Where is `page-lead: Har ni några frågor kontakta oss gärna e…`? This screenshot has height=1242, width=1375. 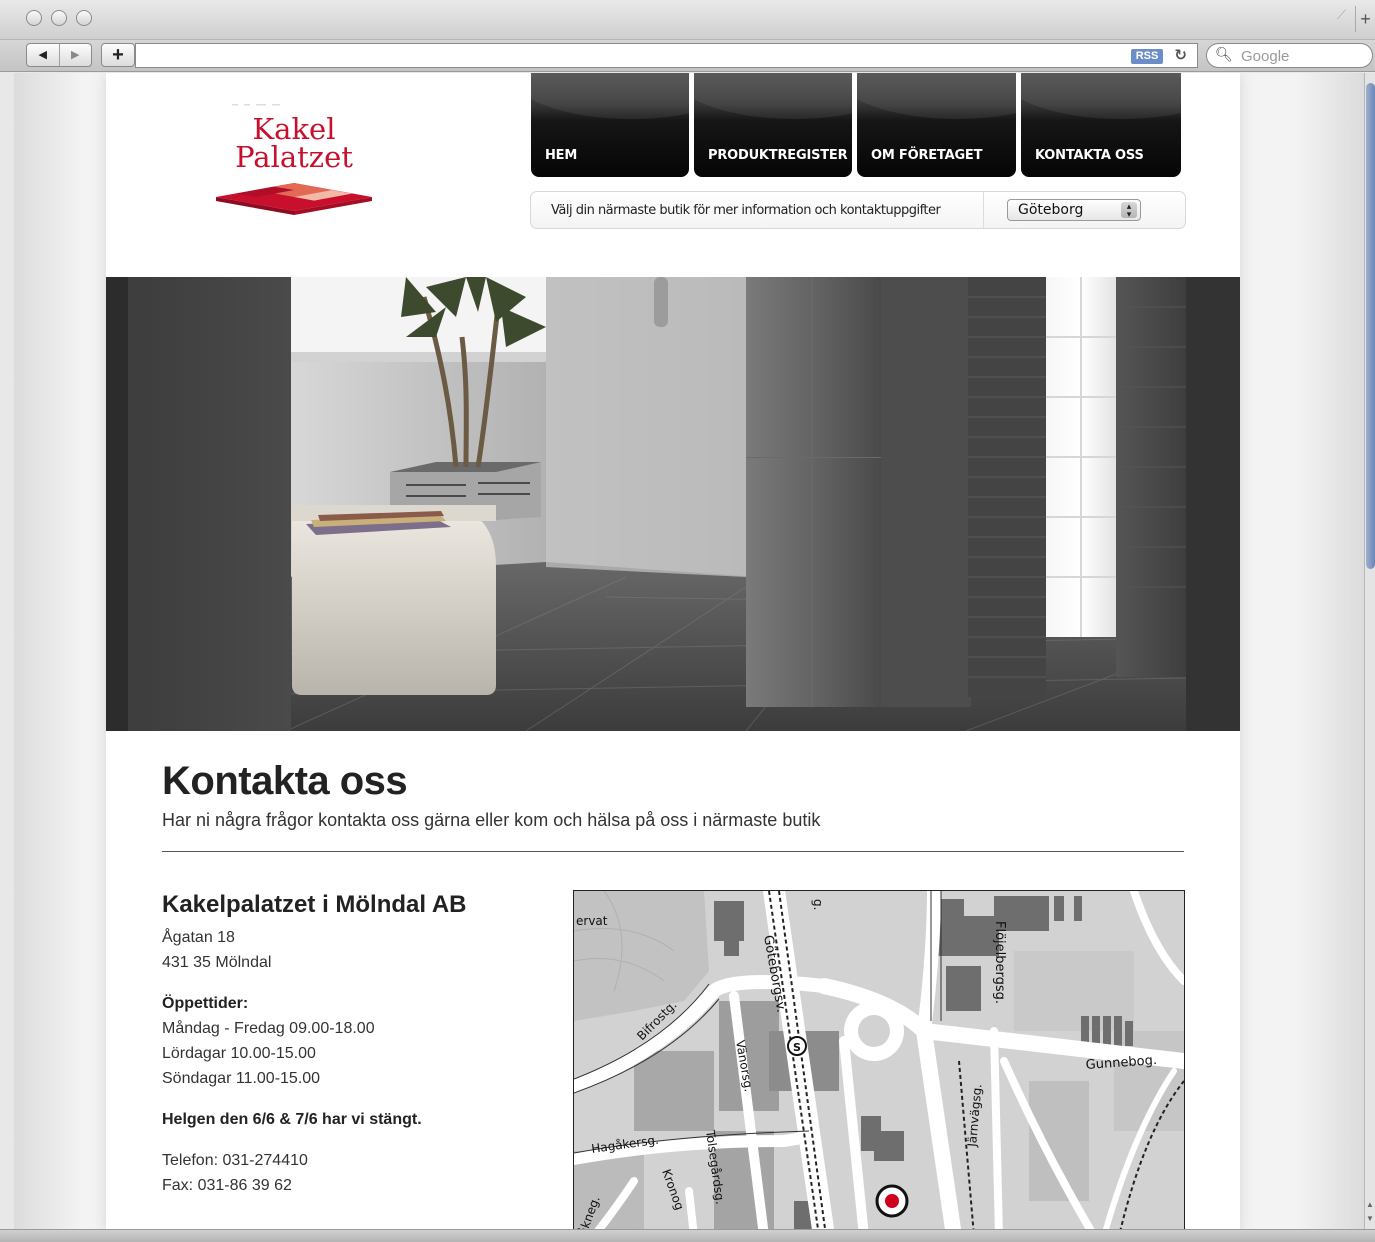
page-lead: Har ni några frågor kontakta oss gärna e… is located at coordinates (491, 820).